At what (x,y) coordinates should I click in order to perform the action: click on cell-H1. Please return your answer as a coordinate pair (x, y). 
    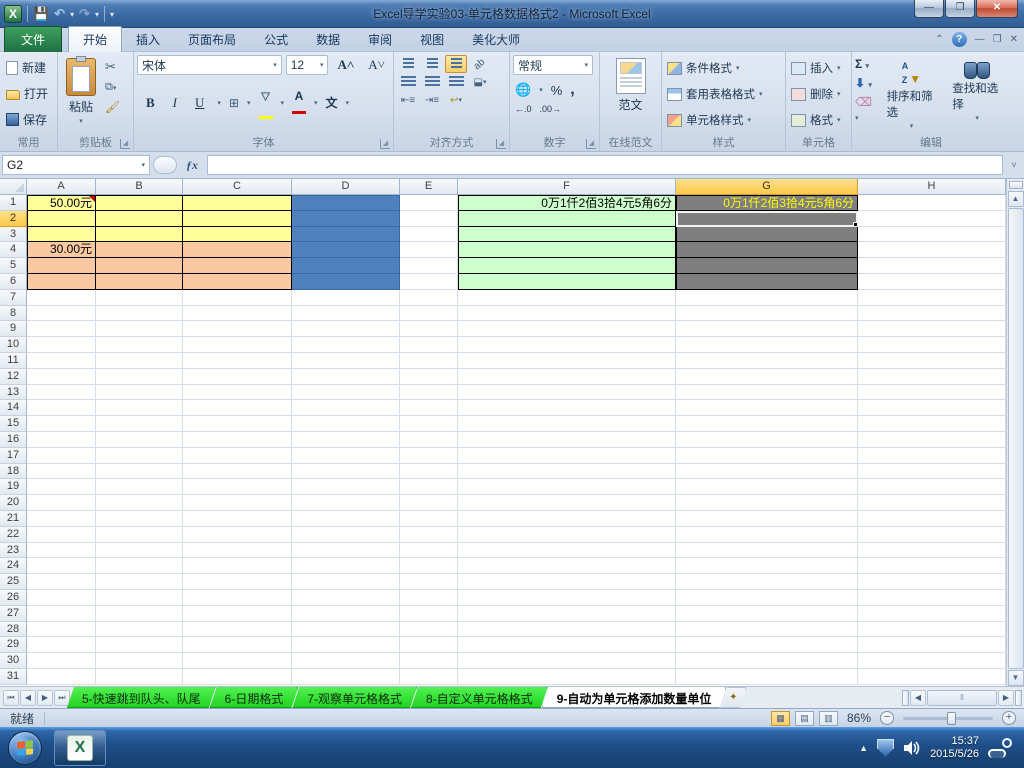
    Looking at the image, I should click on (932, 203).